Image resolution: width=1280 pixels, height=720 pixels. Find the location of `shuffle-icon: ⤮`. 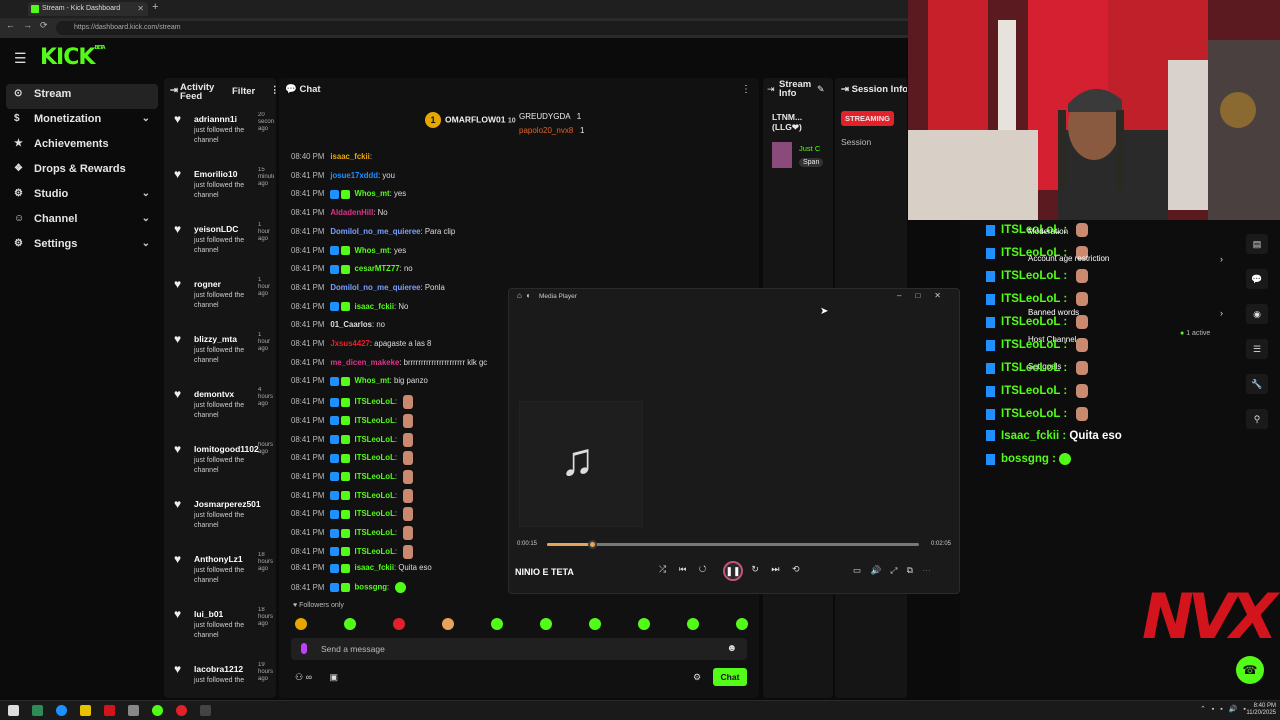

shuffle-icon: ⤮ is located at coordinates (662, 569).